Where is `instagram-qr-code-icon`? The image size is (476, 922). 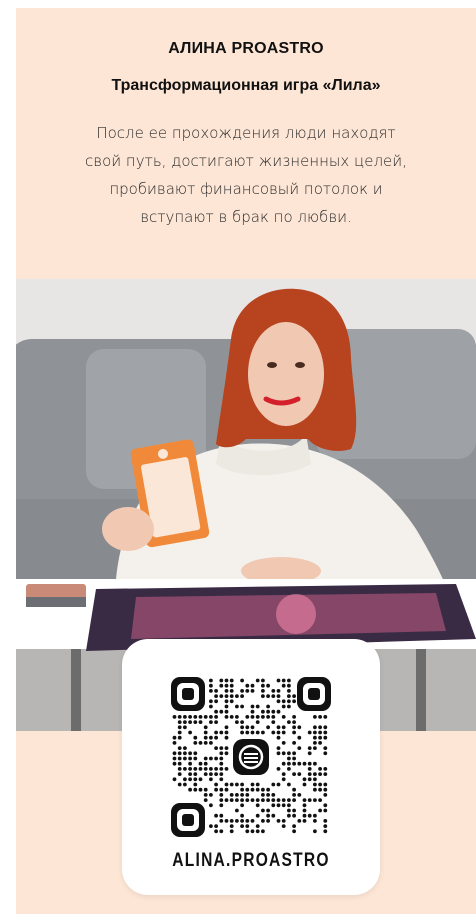 instagram-qr-code-icon is located at coordinates (251, 757).